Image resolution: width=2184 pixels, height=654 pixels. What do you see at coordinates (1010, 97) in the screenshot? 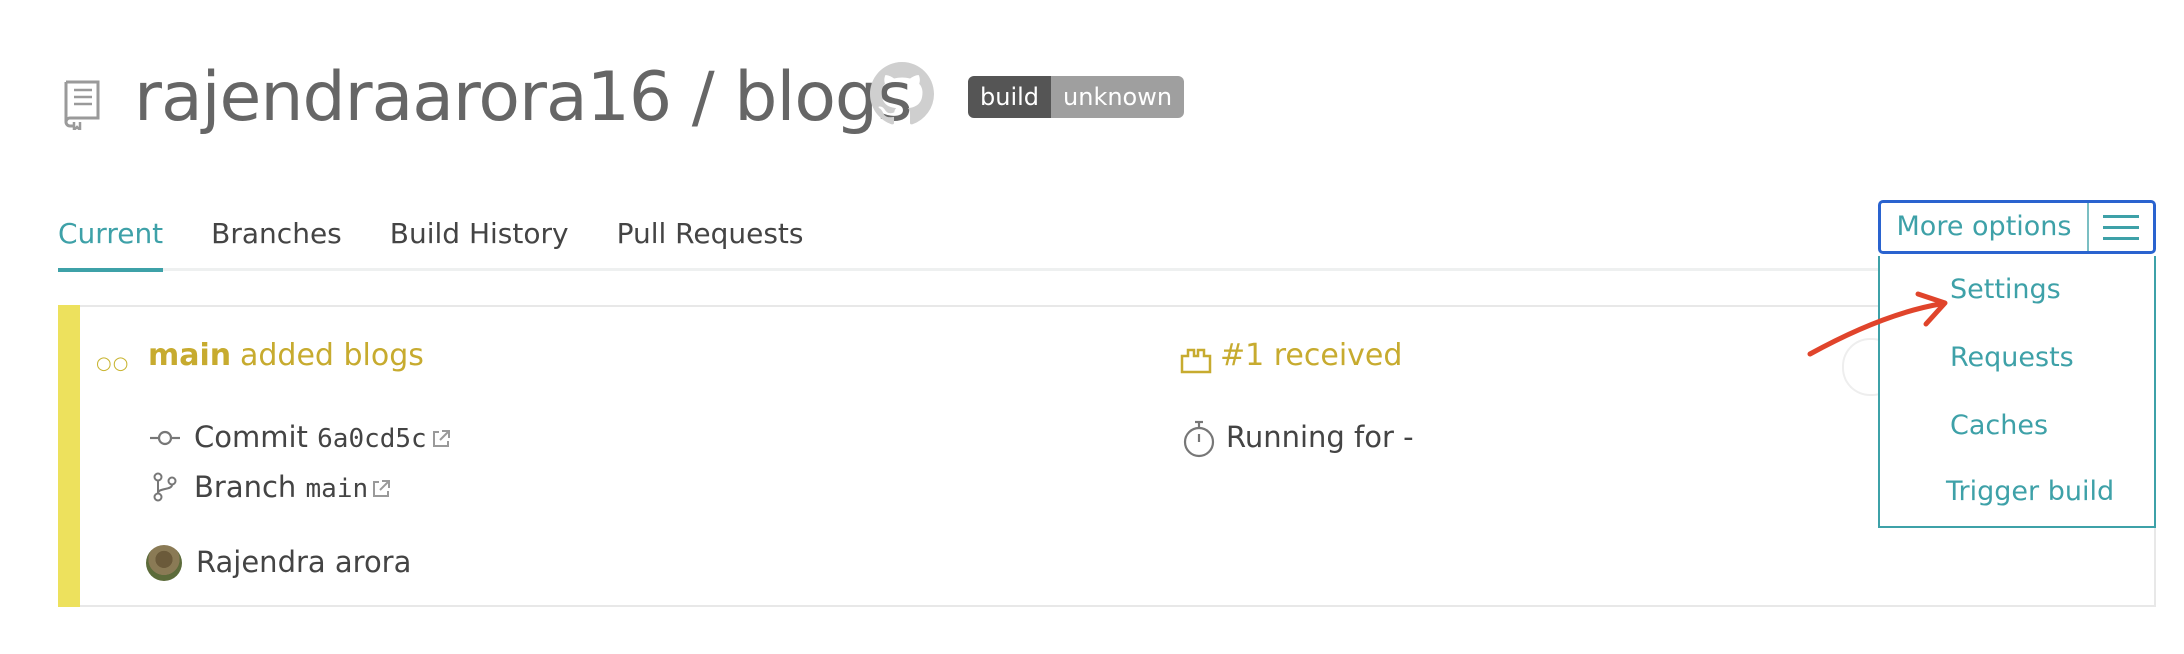
I see `badge-label: build` at bounding box center [1010, 97].